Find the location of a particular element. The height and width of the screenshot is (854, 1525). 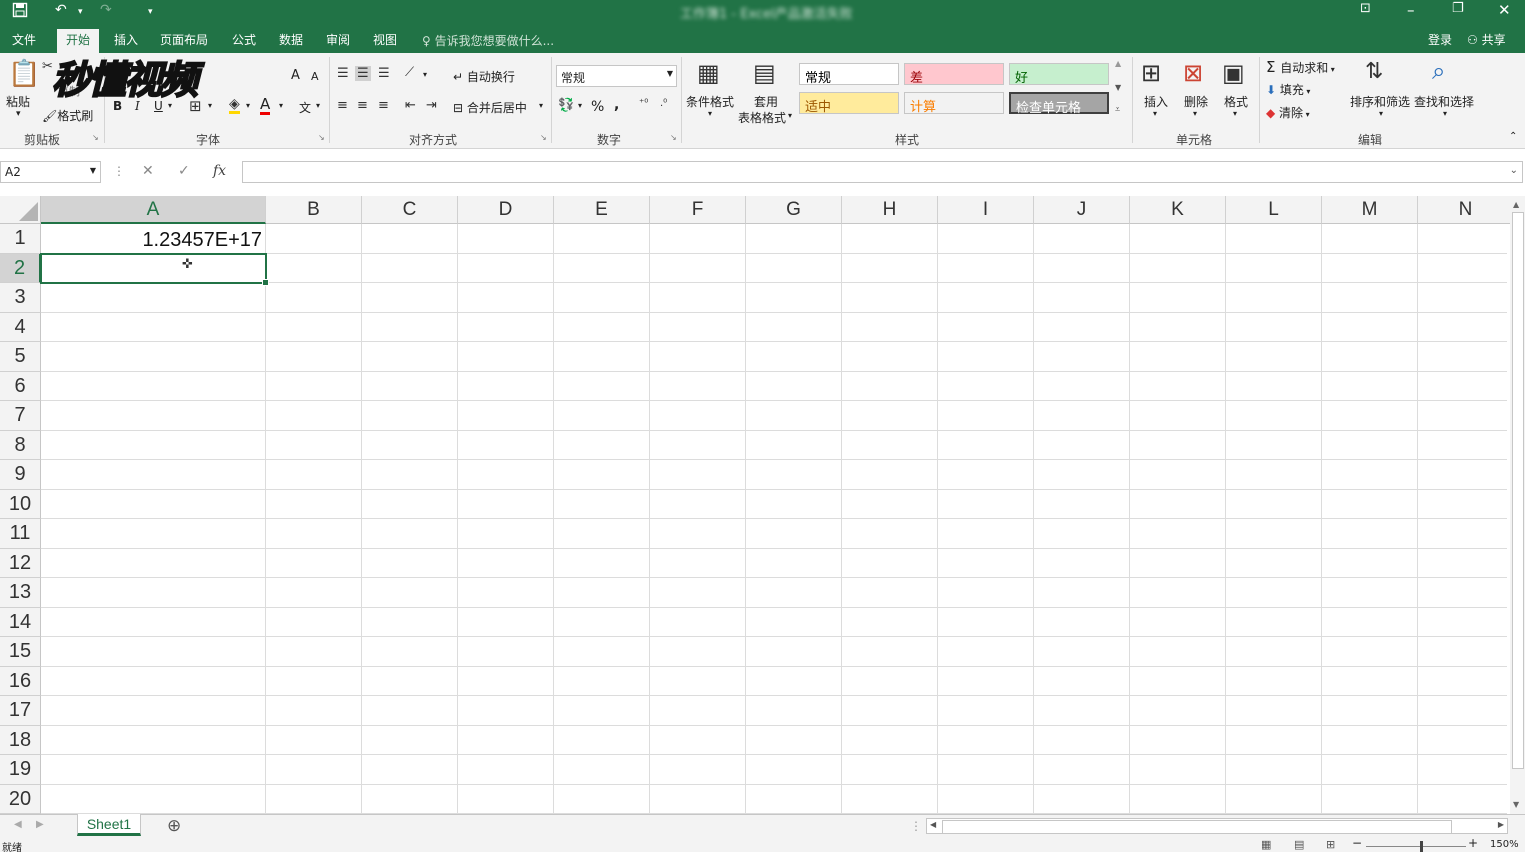

phonetic-dropdown-icon: ▾ is located at coordinates (318, 105).